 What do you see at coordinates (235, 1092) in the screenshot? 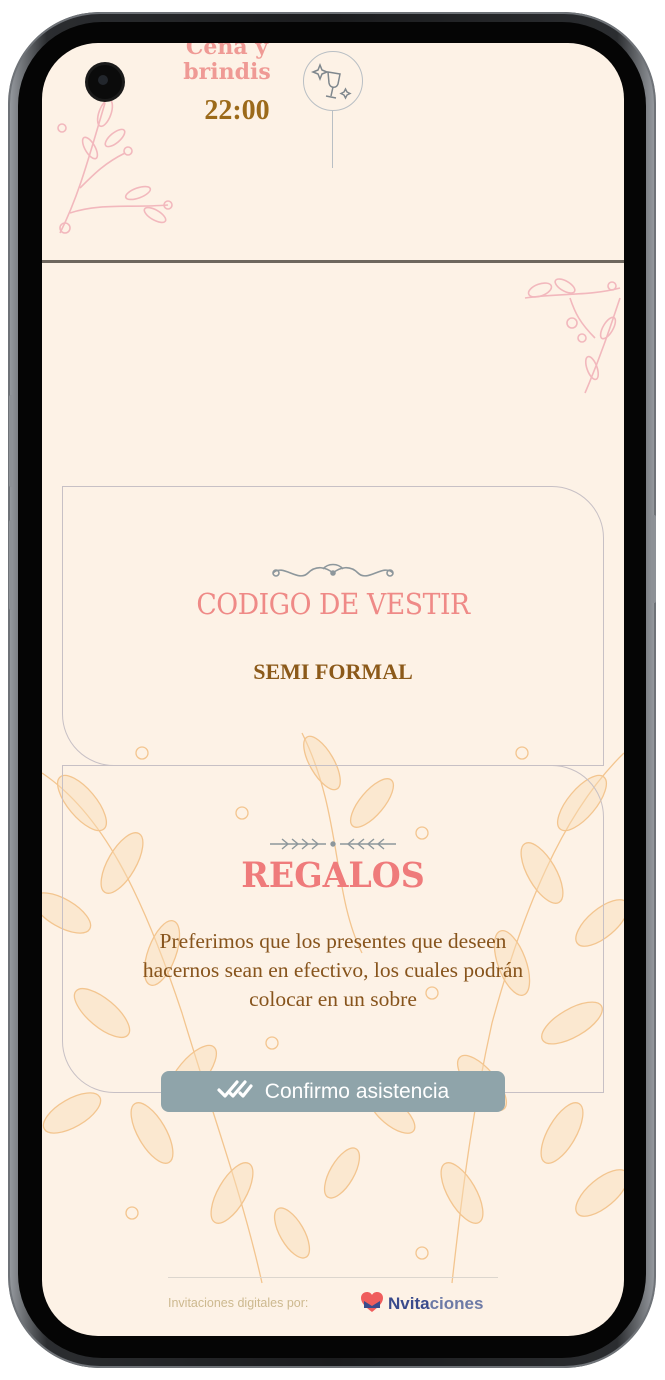
I see `double-check-icon` at bounding box center [235, 1092].